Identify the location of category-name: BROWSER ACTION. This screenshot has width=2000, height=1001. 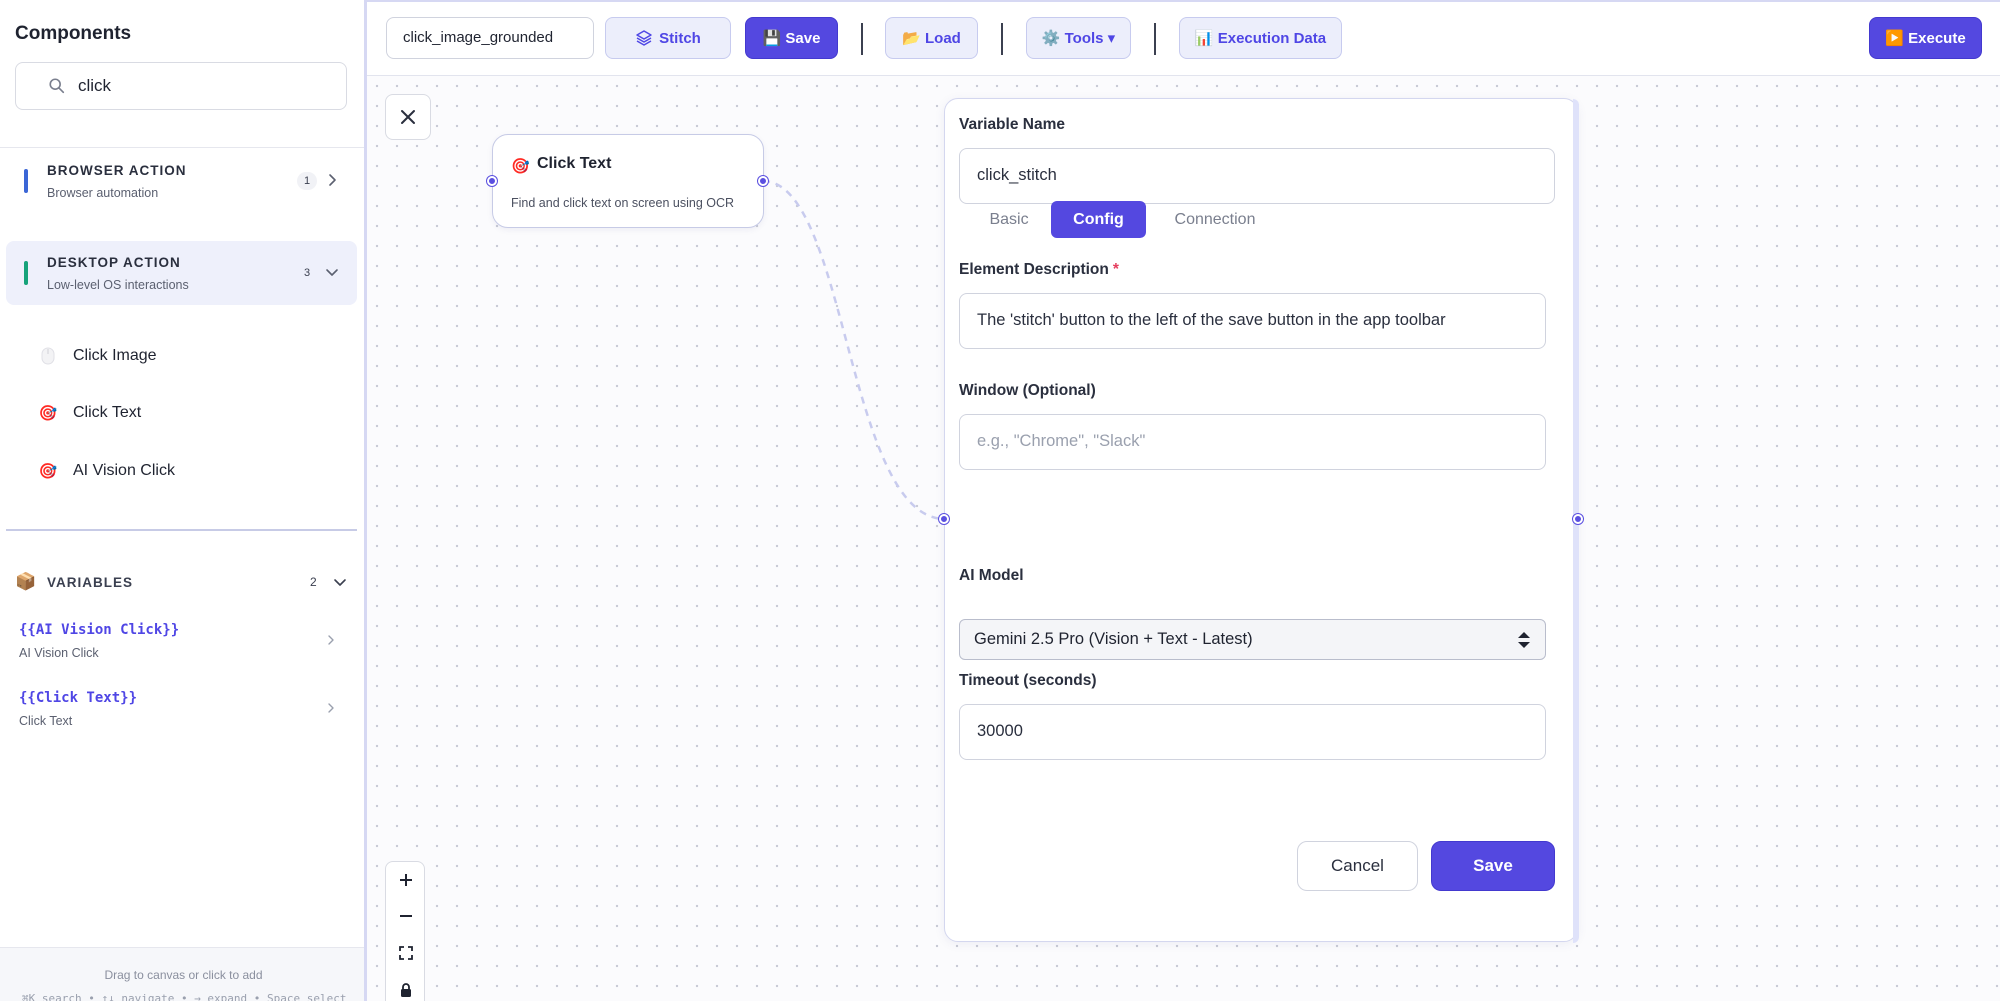
(117, 170).